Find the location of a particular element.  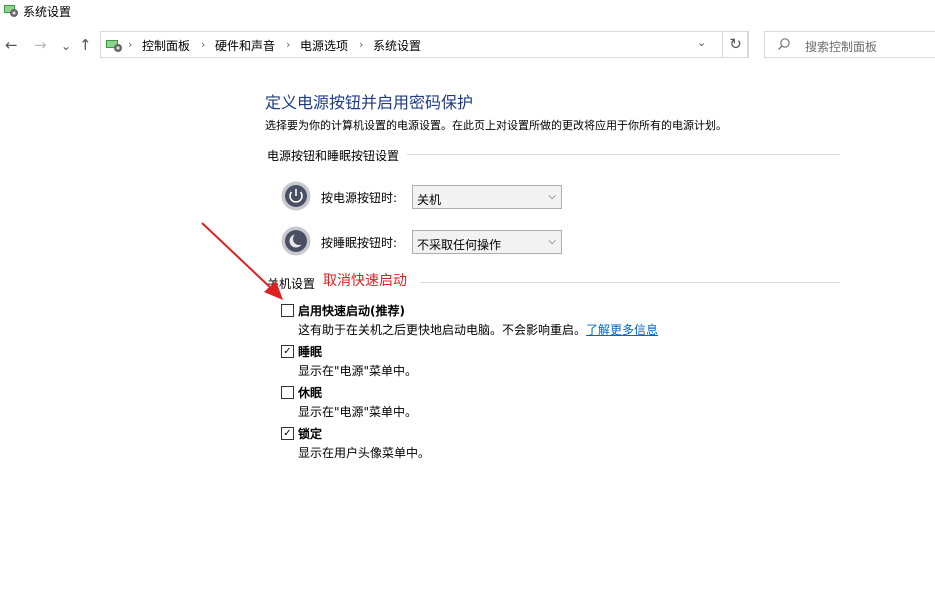

back-button: ← is located at coordinates (11, 45).